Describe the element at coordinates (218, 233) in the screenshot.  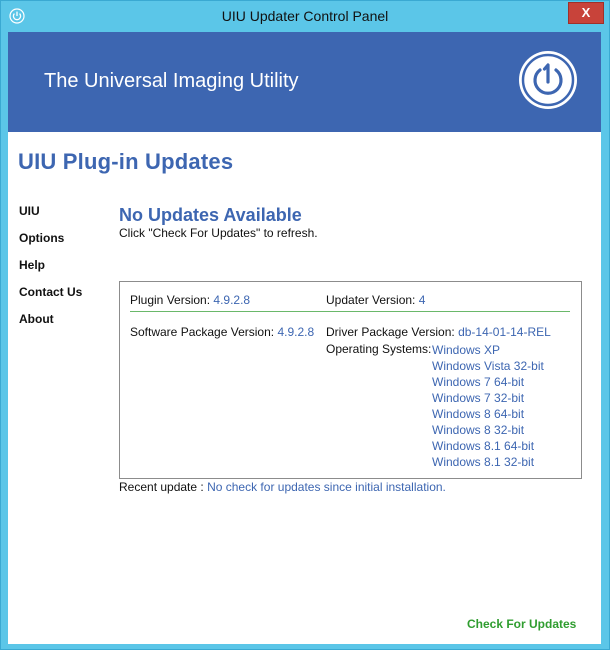
I see `status-subtitle: Click "Check For Updates" to refresh.` at that location.